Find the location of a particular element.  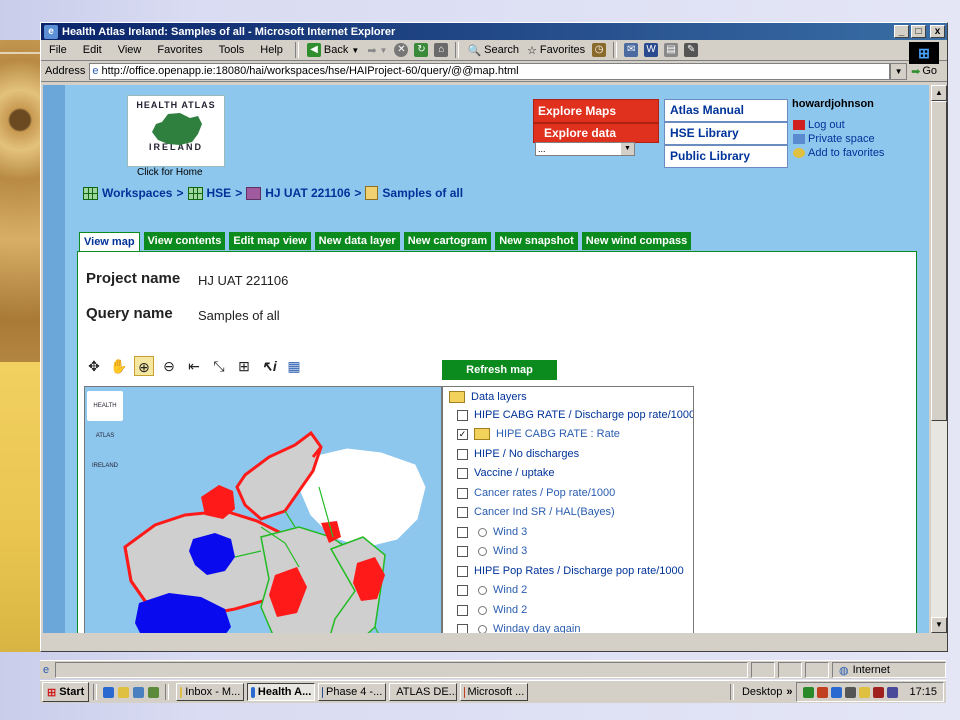

scroll-up-icon: ▲ is located at coordinates (939, 93).